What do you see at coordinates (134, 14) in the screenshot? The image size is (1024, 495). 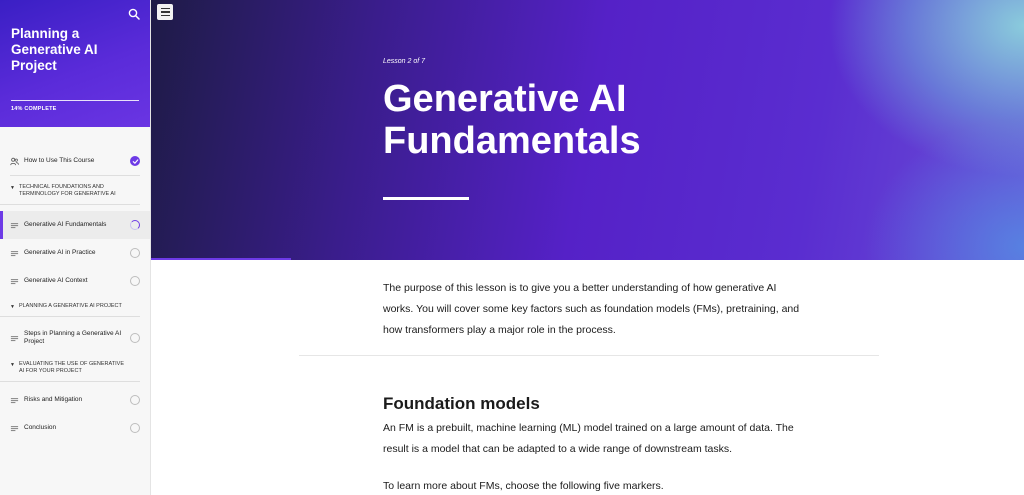 I see `search-icon` at bounding box center [134, 14].